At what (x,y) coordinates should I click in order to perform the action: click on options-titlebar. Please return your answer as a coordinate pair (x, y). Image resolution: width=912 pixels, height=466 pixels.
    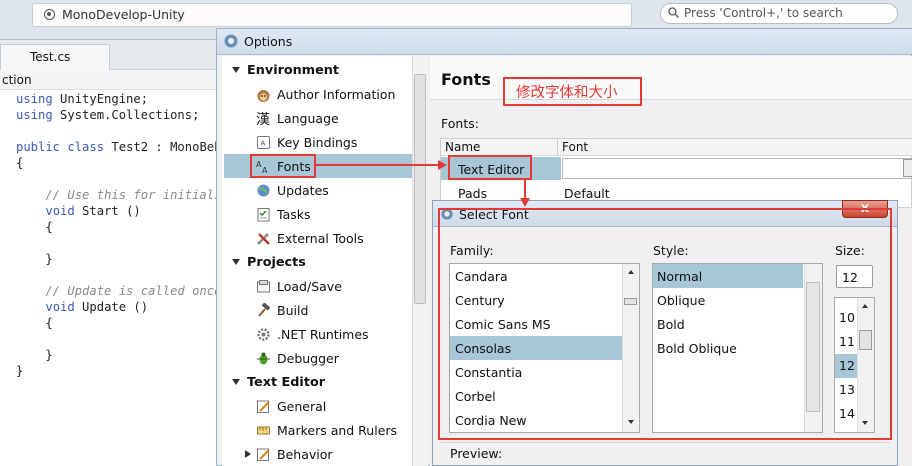
    Looking at the image, I should click on (564, 42).